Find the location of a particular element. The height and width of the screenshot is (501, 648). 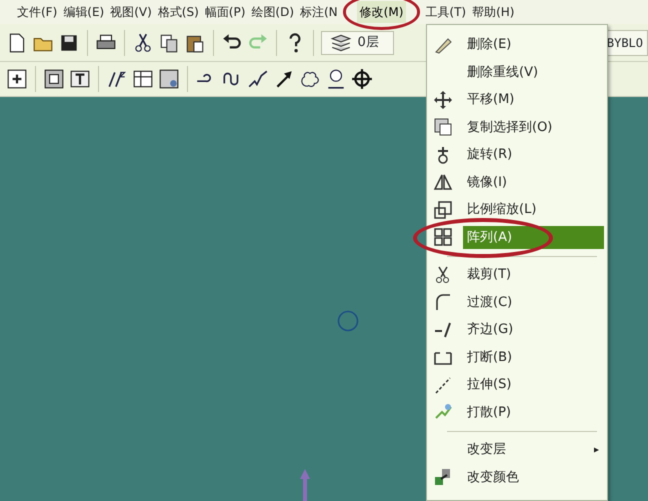

menu-item: 编辑(E) is located at coordinates (84, 12).